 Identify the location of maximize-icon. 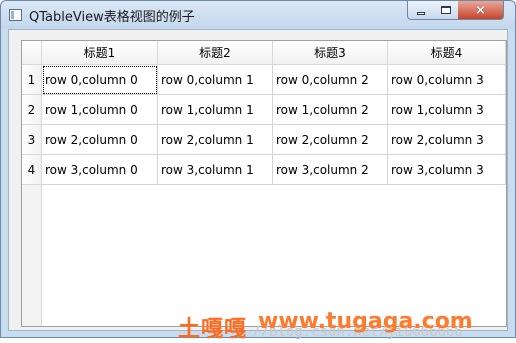
(445, 10).